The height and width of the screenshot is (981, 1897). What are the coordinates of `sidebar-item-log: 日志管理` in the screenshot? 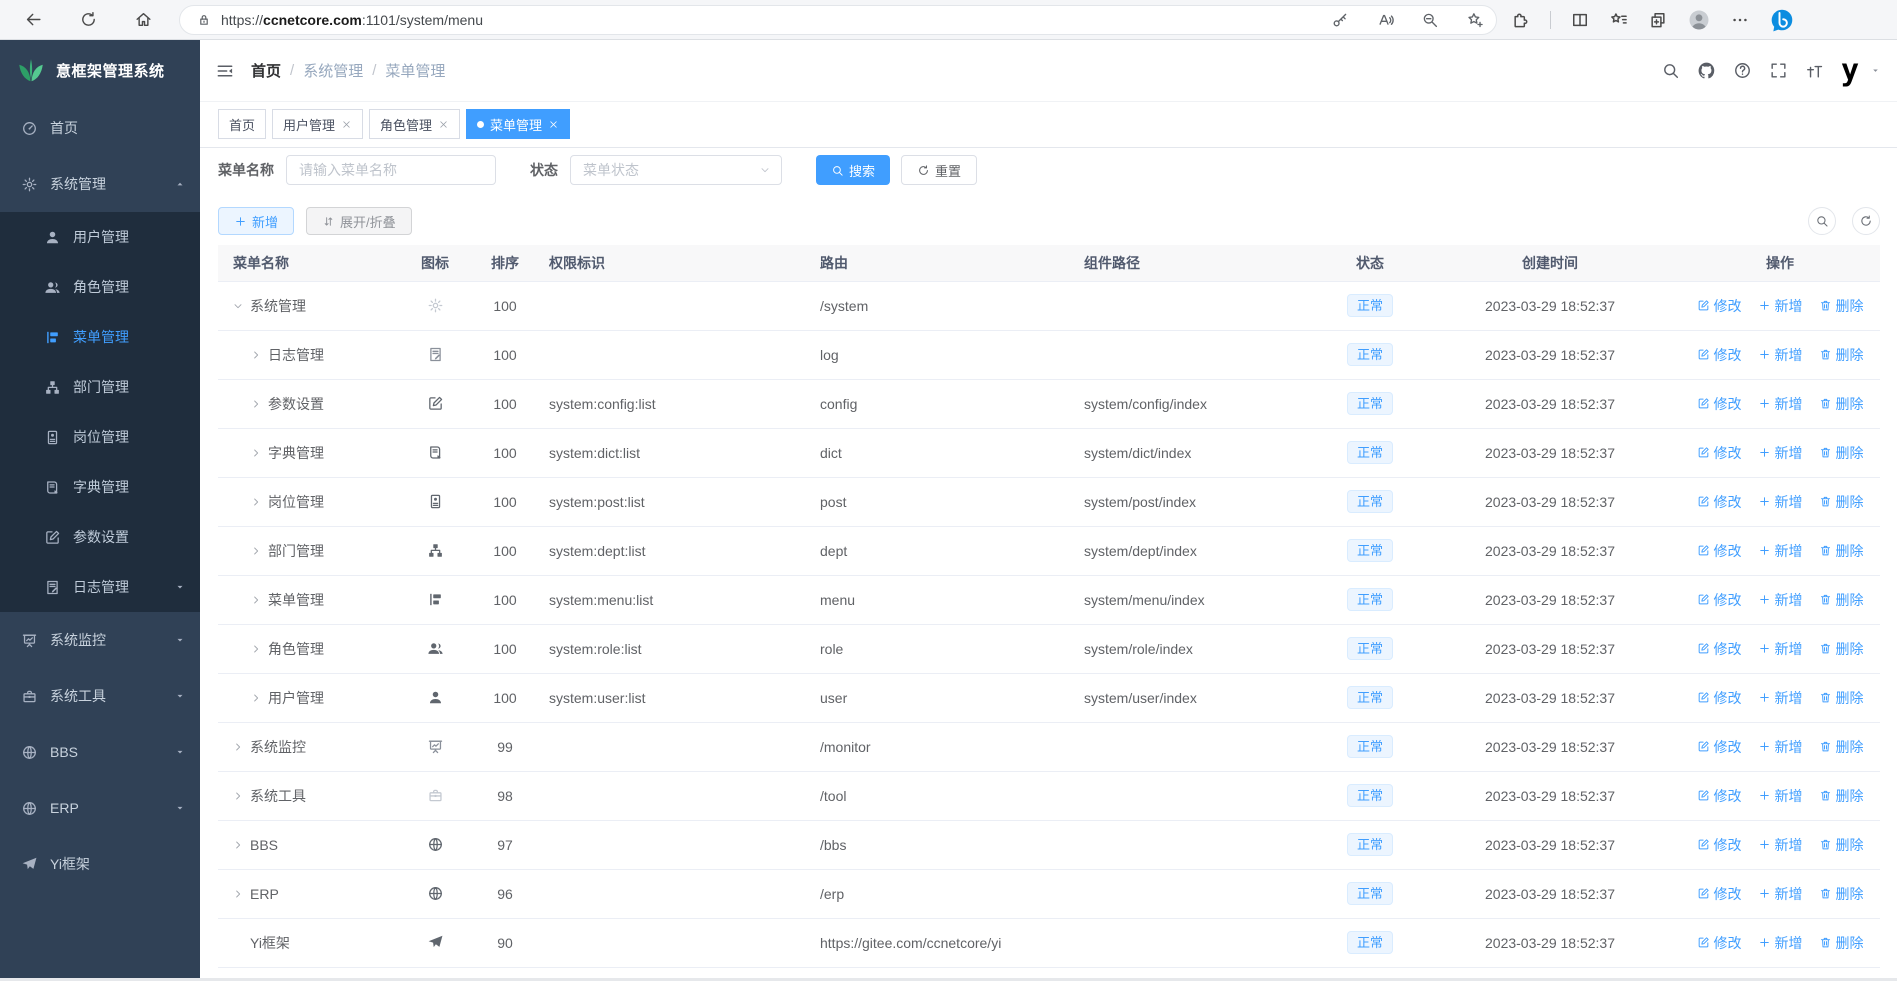 It's located at (100, 587).